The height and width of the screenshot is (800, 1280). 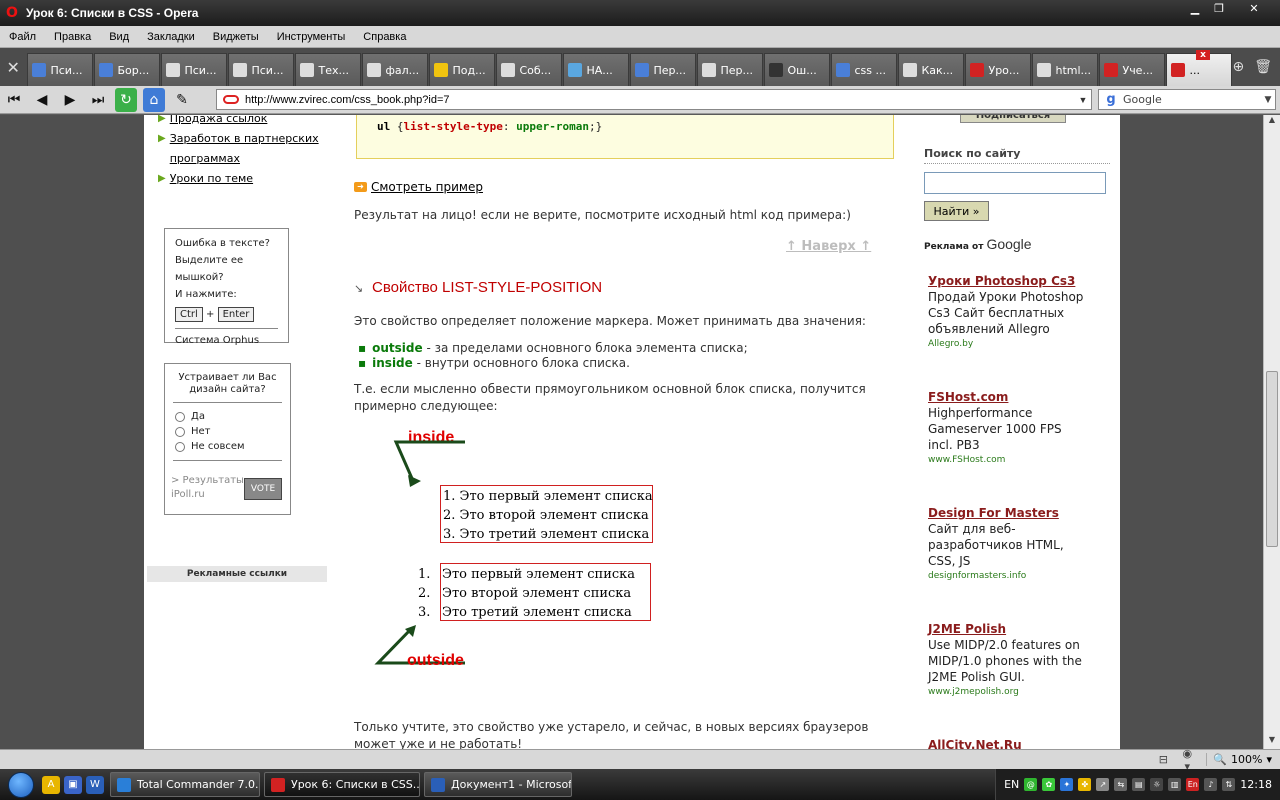 I want to click on page-scrollbar: ▲ ▼, so click(x=1271, y=432).